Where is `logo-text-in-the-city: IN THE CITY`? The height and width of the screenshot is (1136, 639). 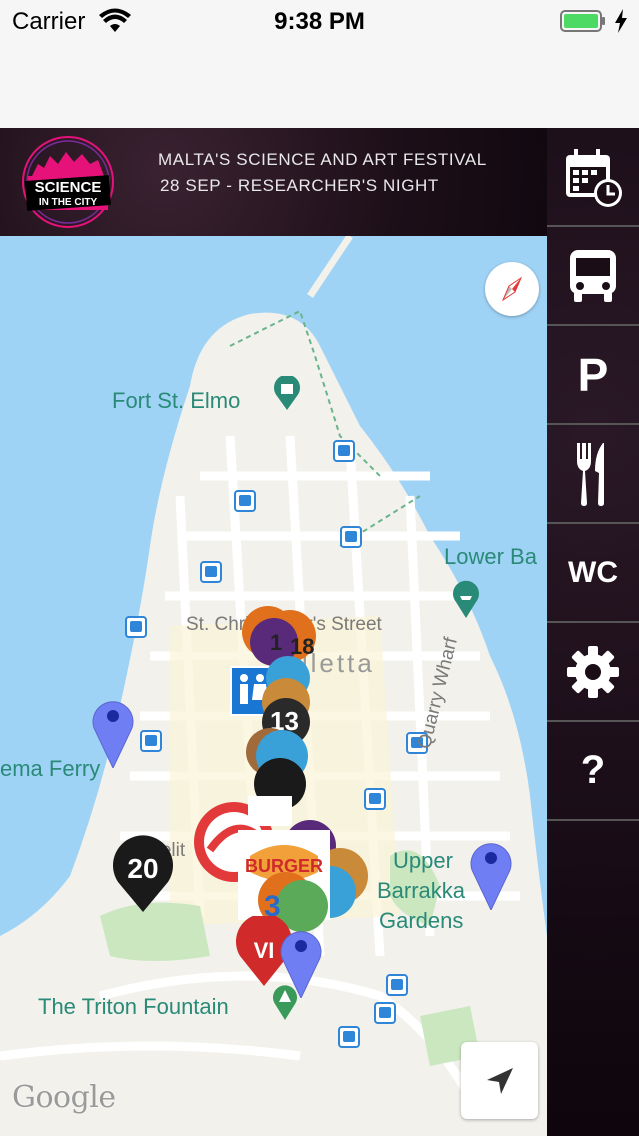
logo-text-in-the-city: IN THE CITY is located at coordinates (68, 202).